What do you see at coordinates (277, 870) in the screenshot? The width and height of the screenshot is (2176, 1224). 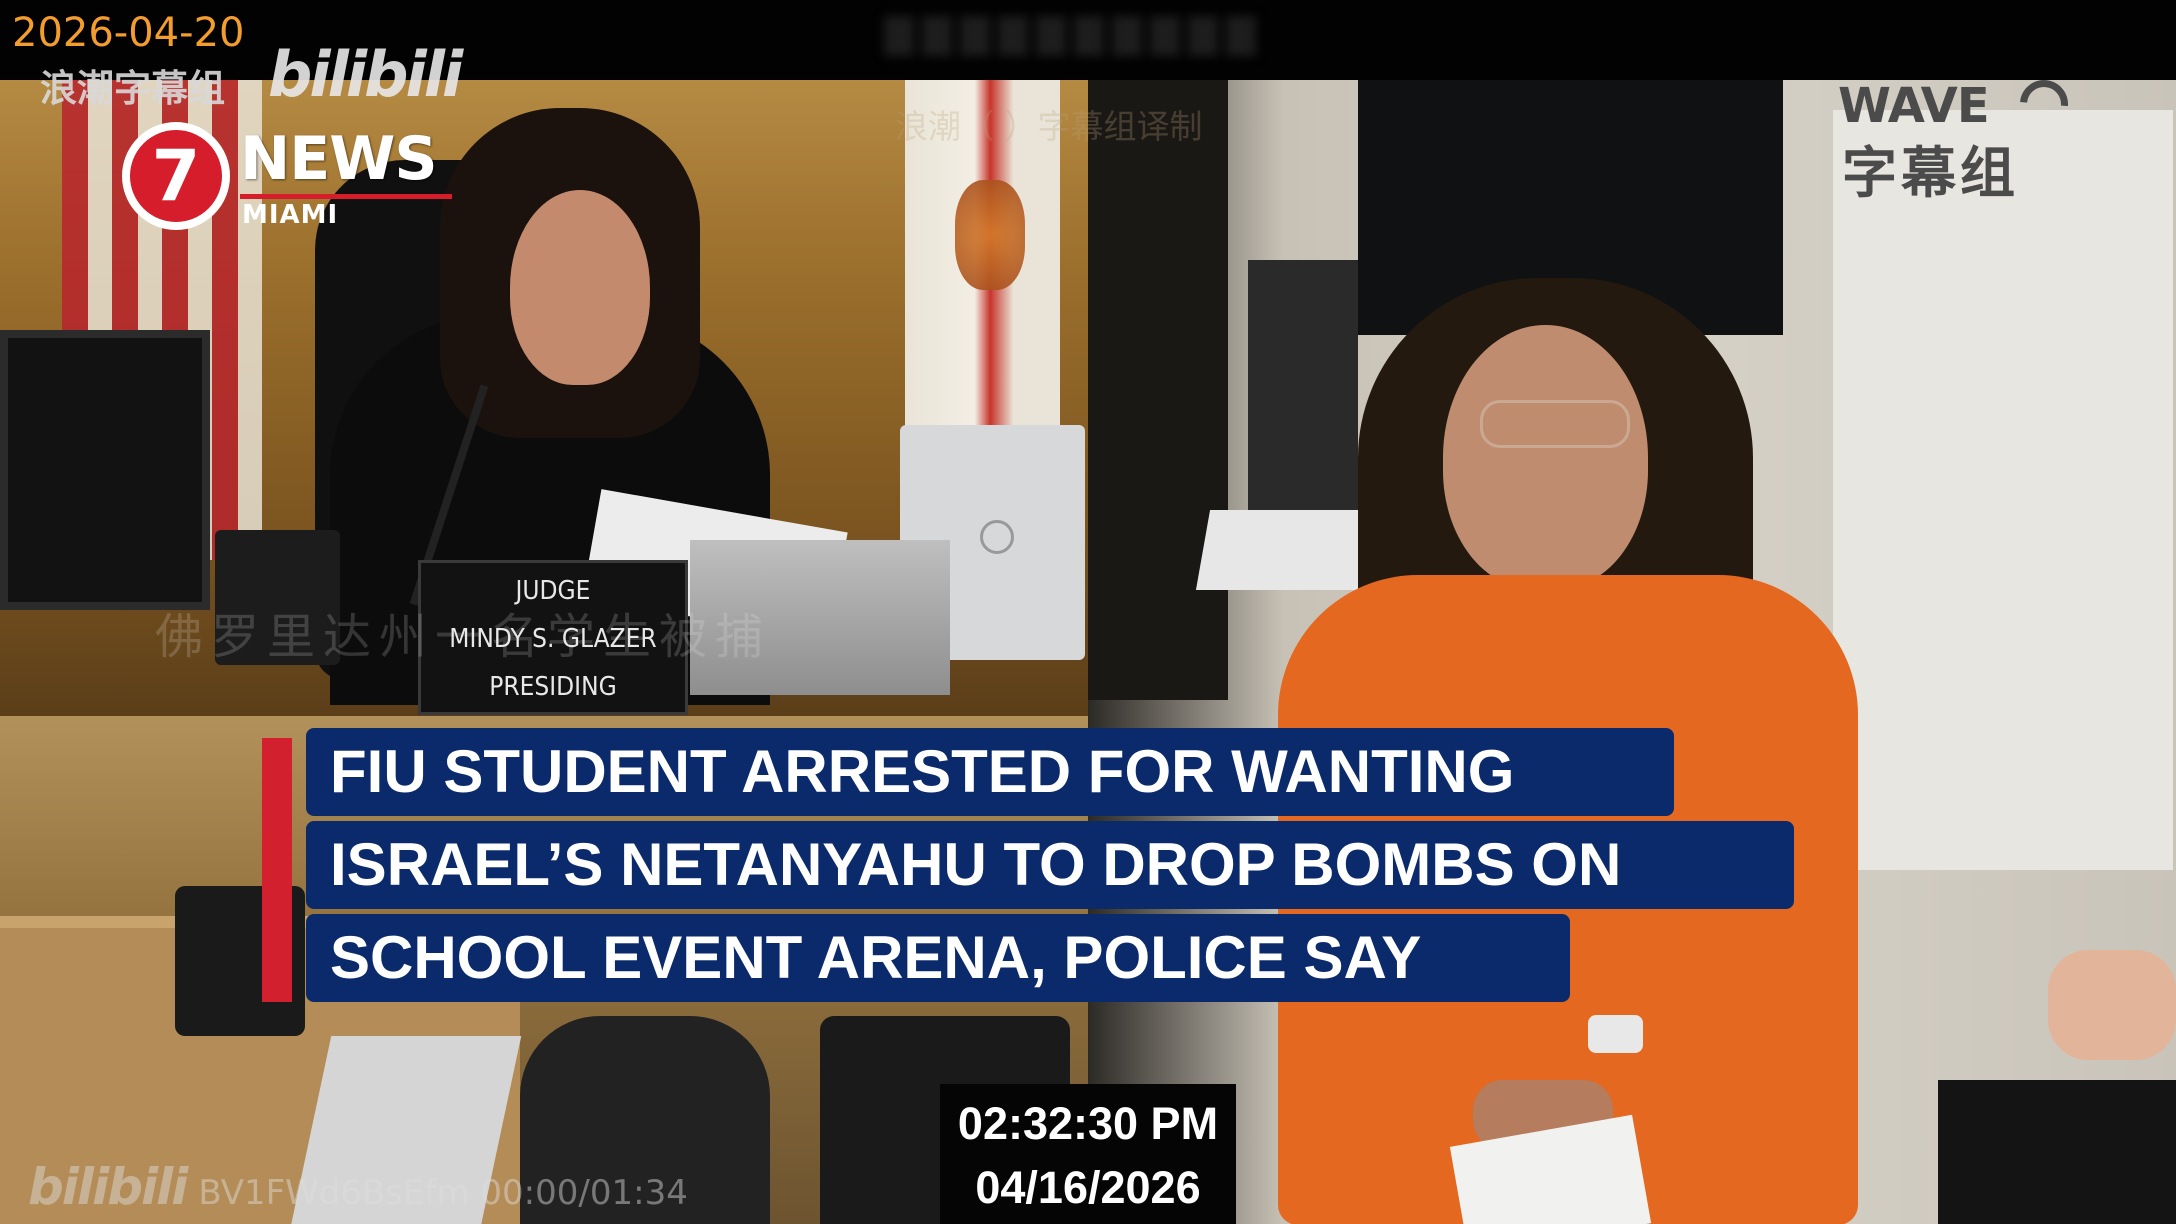 I see `headline-accent-bar` at bounding box center [277, 870].